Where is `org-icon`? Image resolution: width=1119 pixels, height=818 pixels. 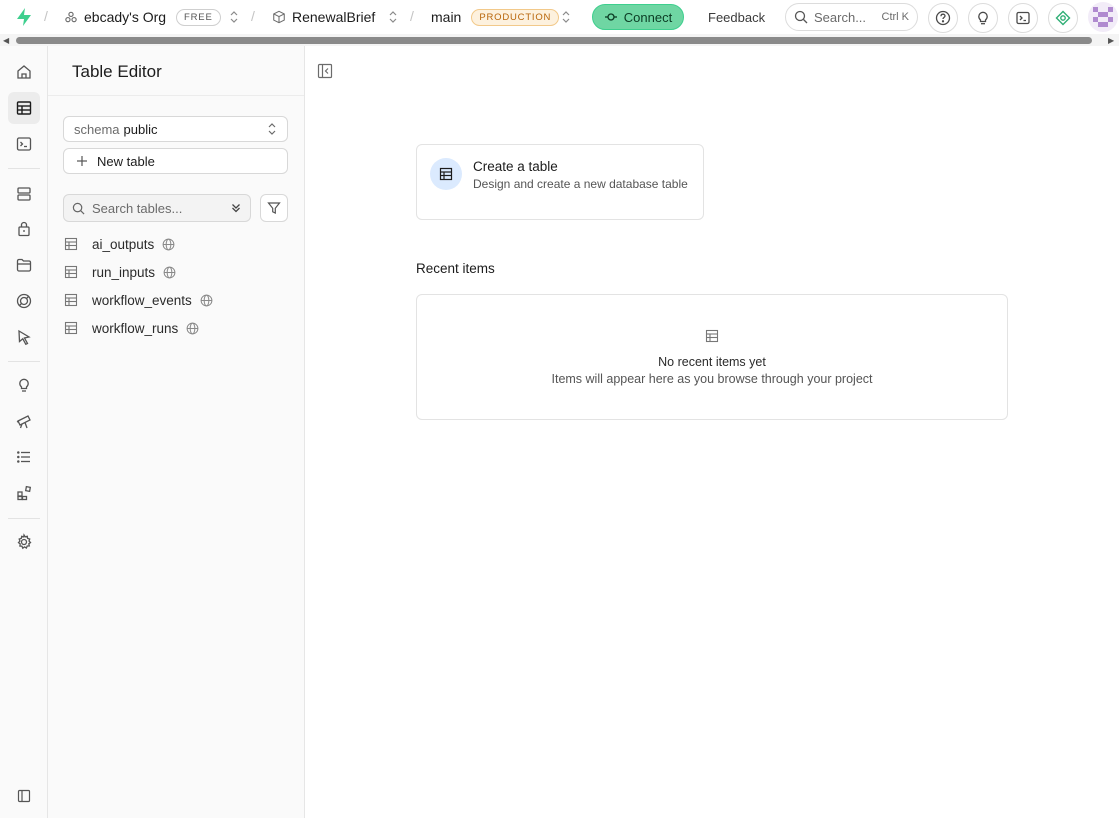 org-icon is located at coordinates (71, 17).